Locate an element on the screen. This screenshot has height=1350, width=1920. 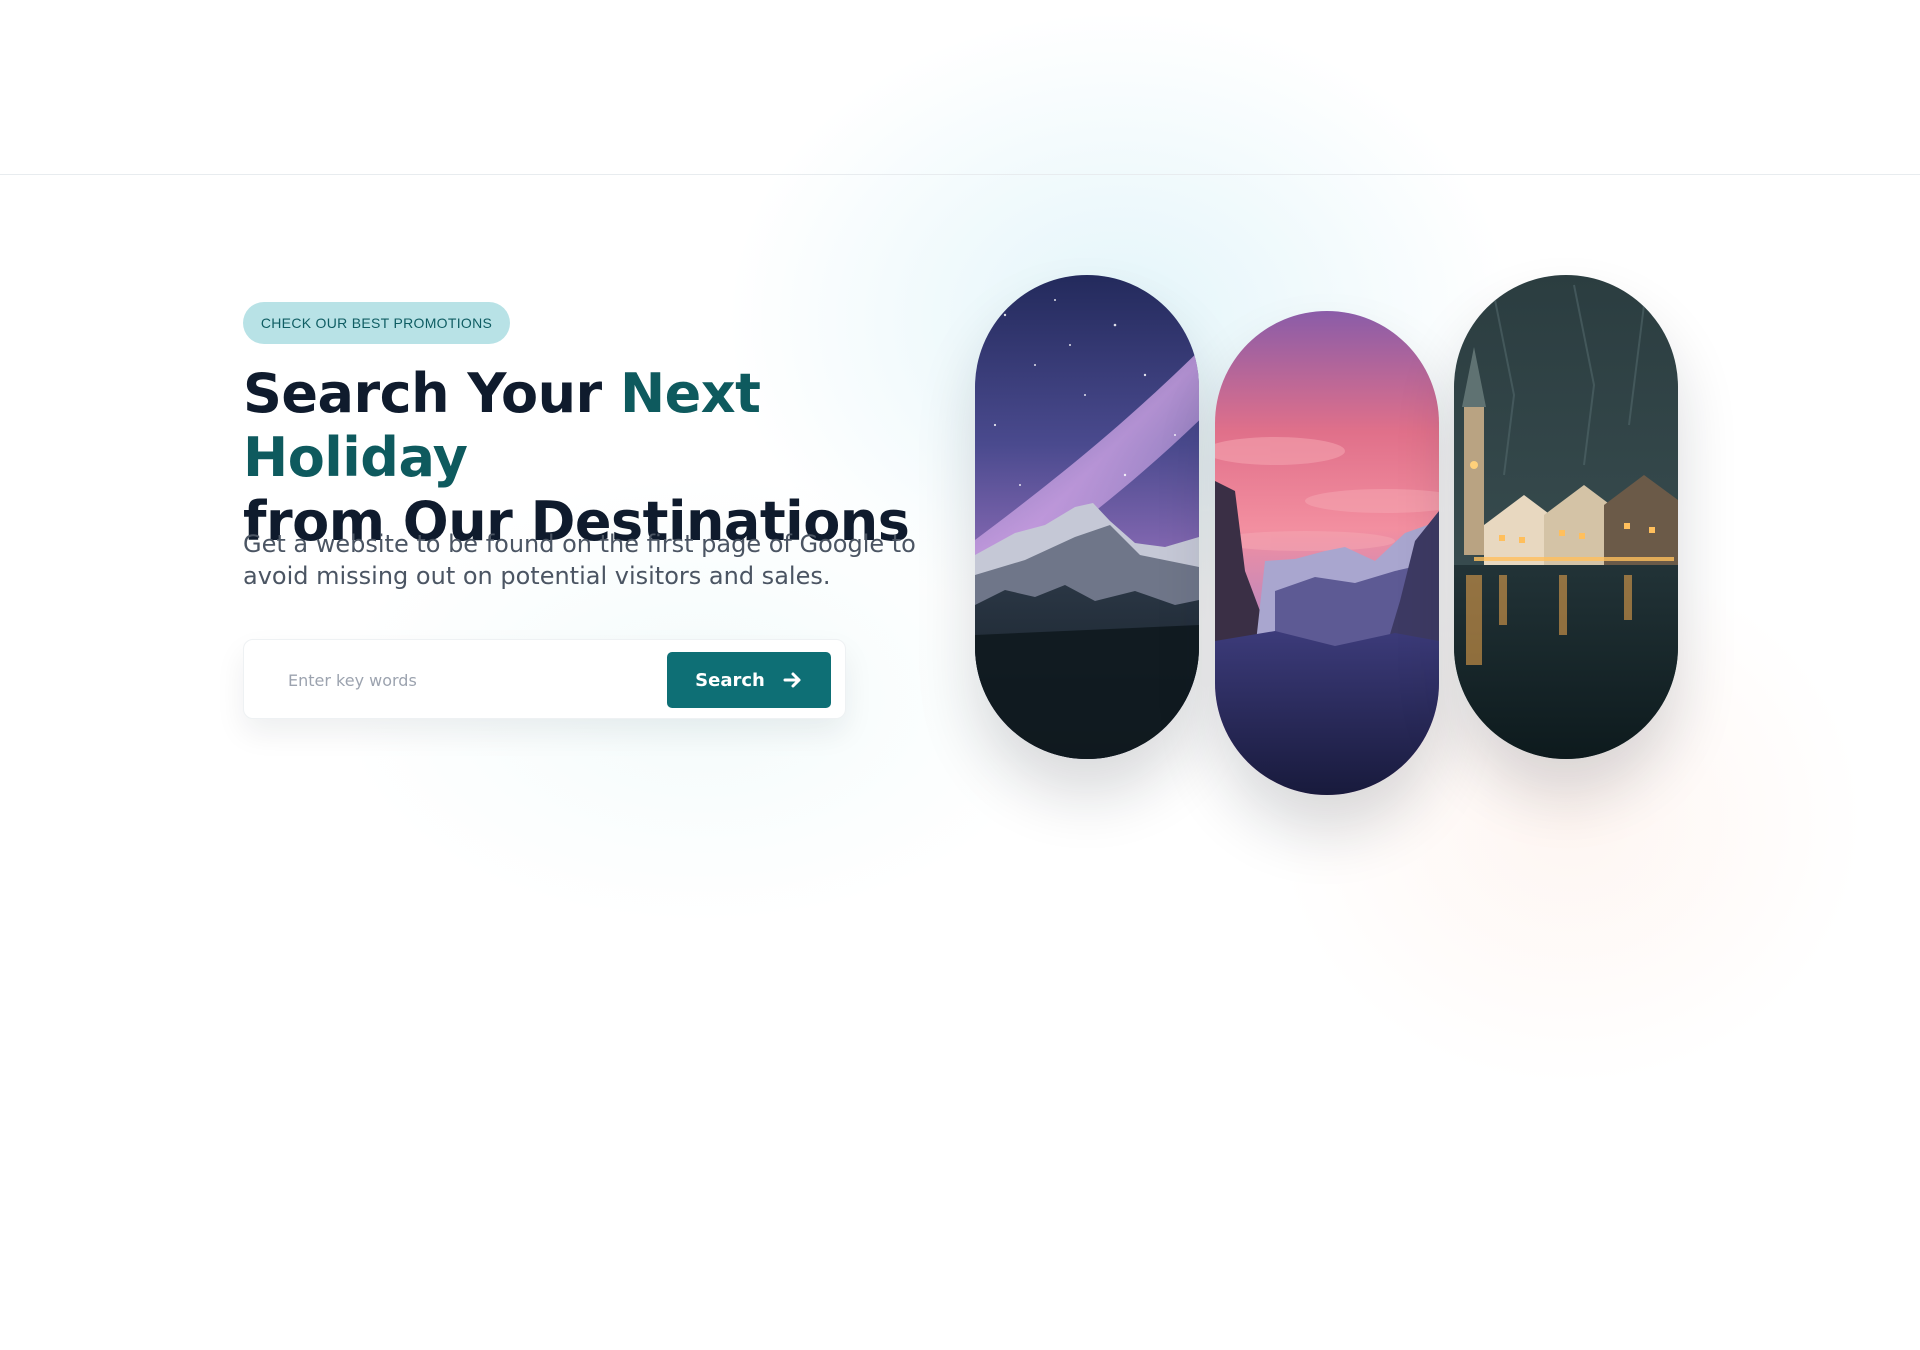
promo-badge-label: CHECK OUR BEST PROMOTIONS is located at coordinates (376, 323).